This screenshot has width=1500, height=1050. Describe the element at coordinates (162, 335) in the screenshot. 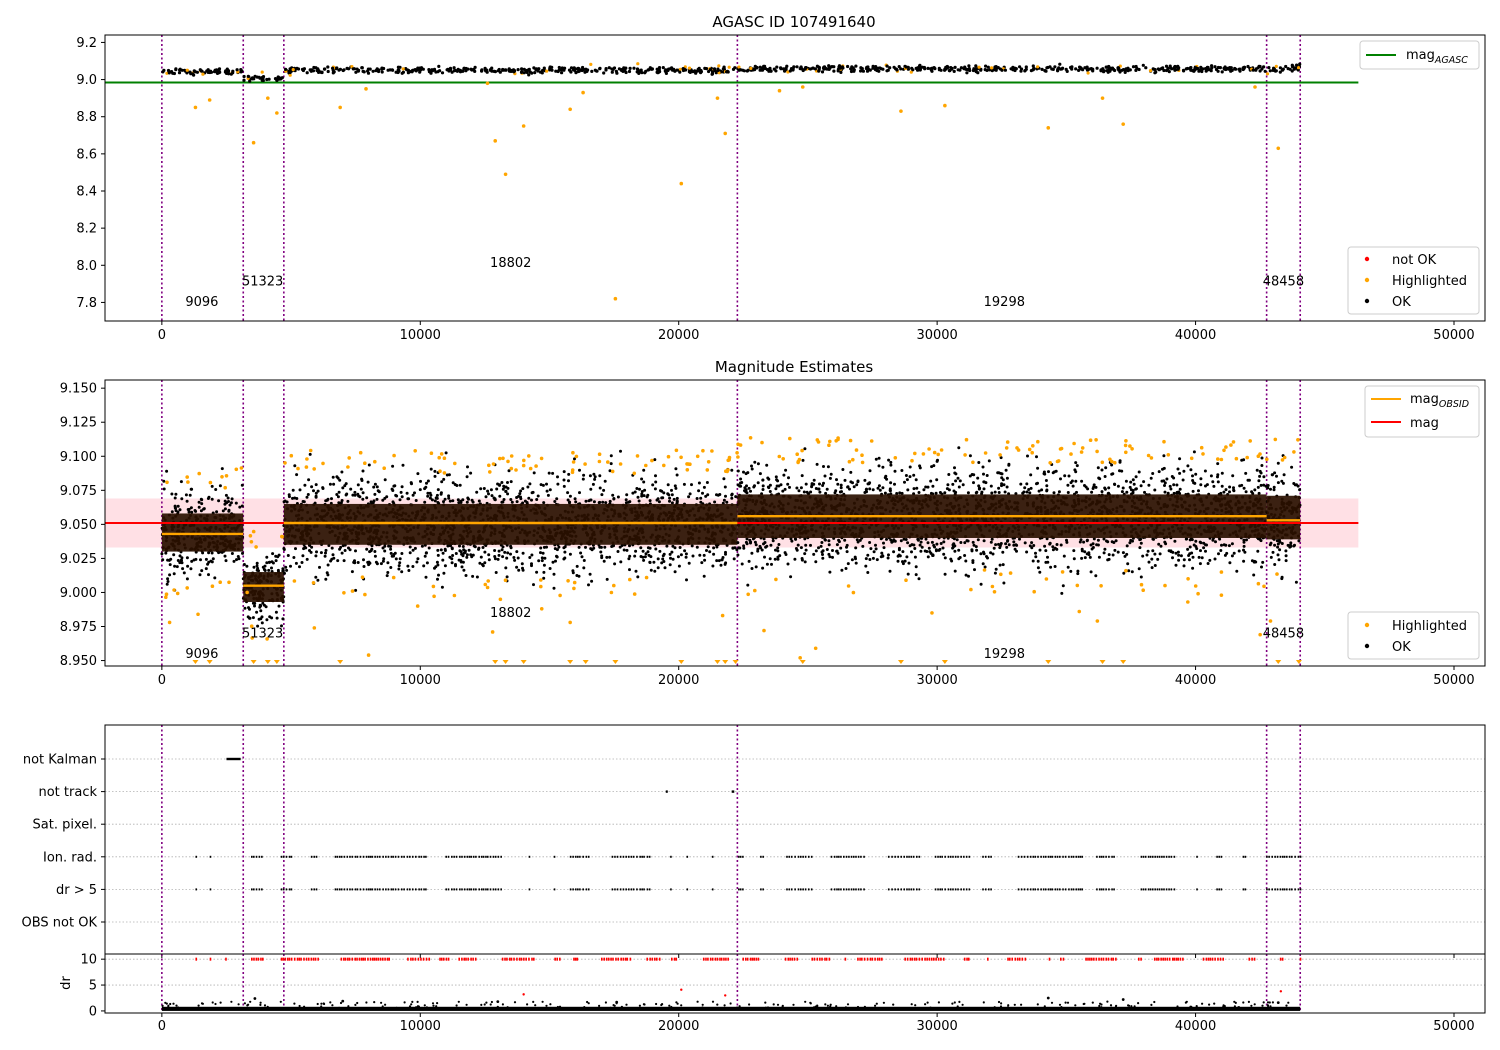

I see `x-tick-label: 0` at that location.